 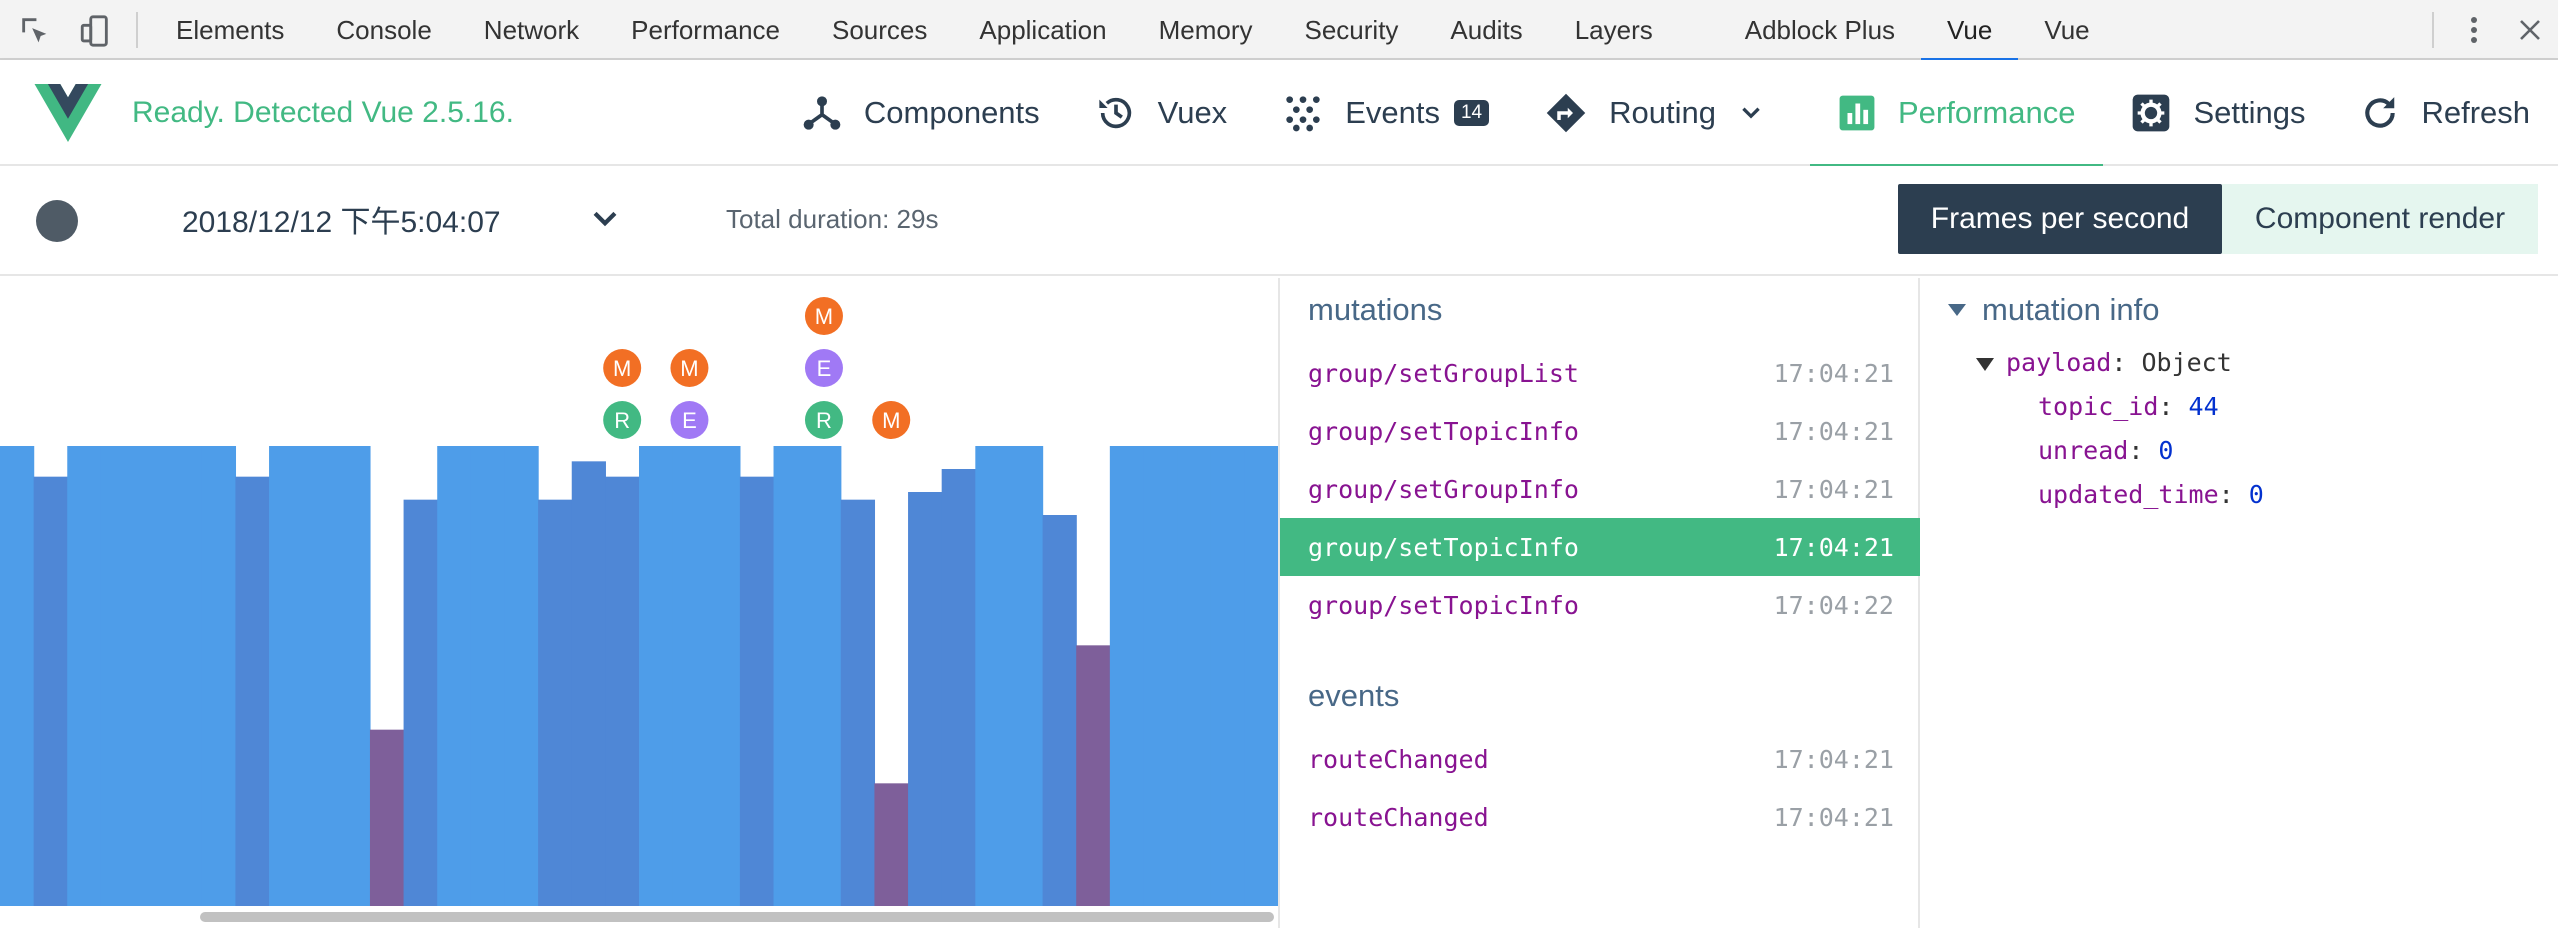 What do you see at coordinates (2474, 30) in the screenshot?
I see `more-vertical-icon` at bounding box center [2474, 30].